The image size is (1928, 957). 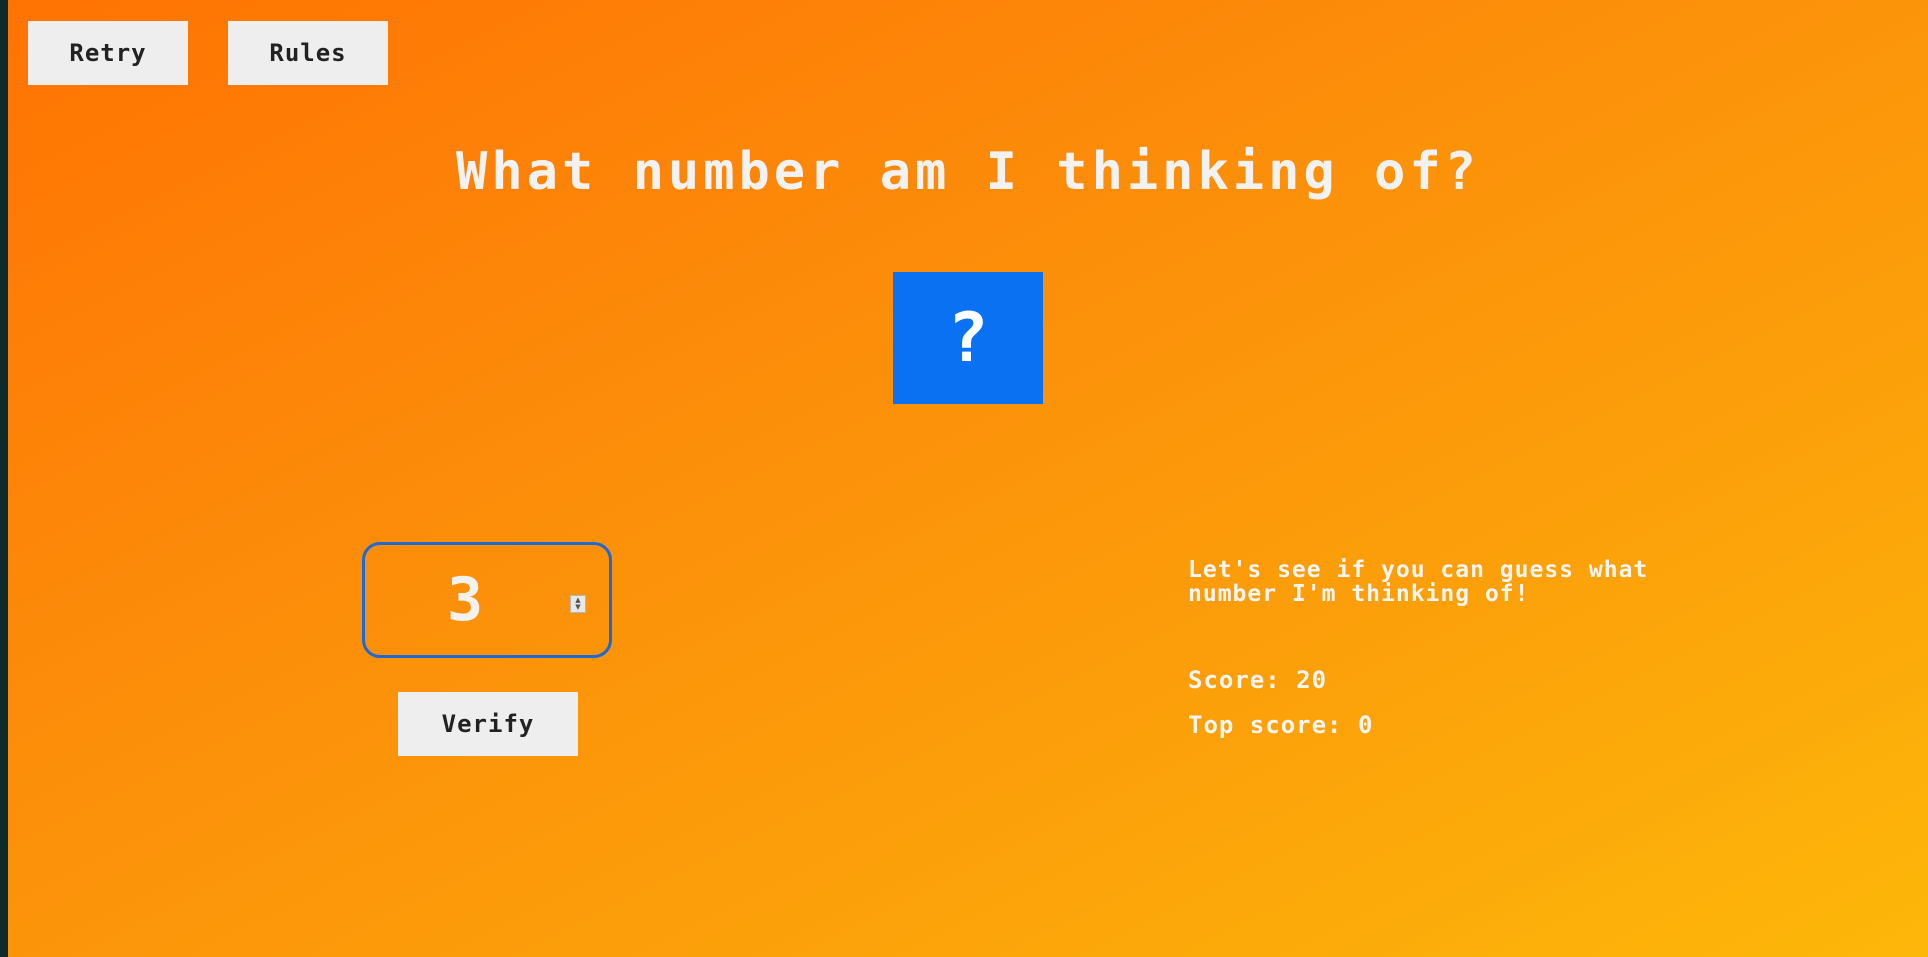 What do you see at coordinates (108, 53) in the screenshot?
I see `retry-button: Retry` at bounding box center [108, 53].